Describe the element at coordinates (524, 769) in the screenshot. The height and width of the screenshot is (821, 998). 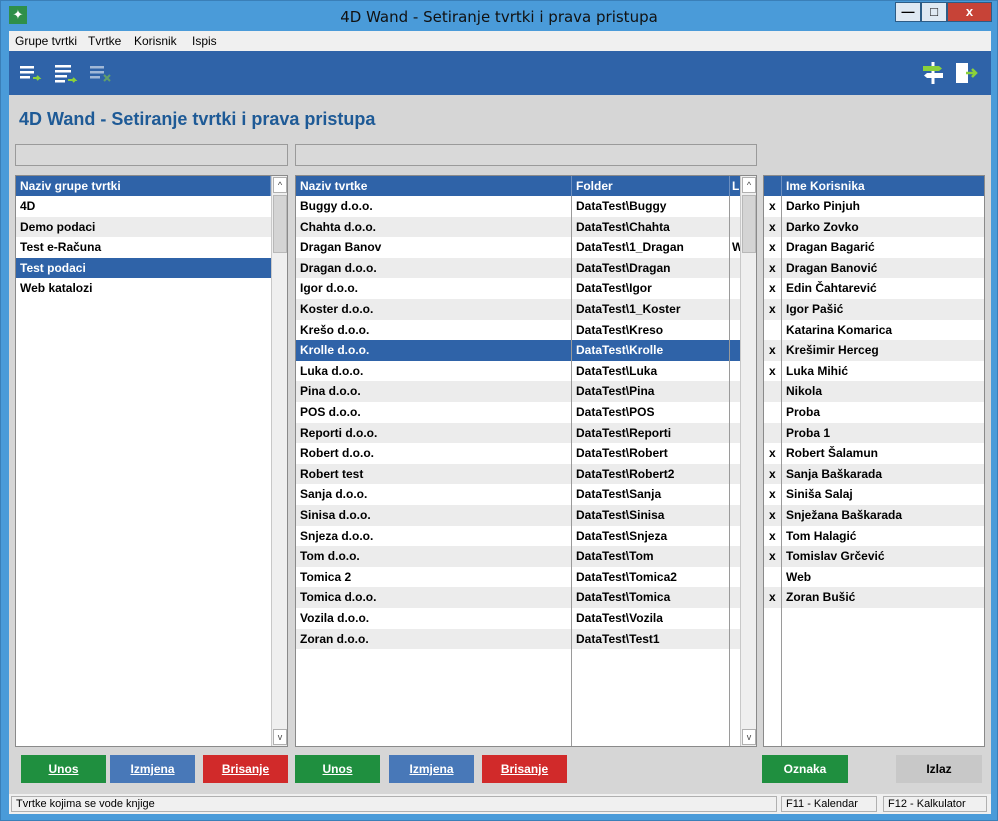
I see `company-delete-button: Brisanje` at that location.